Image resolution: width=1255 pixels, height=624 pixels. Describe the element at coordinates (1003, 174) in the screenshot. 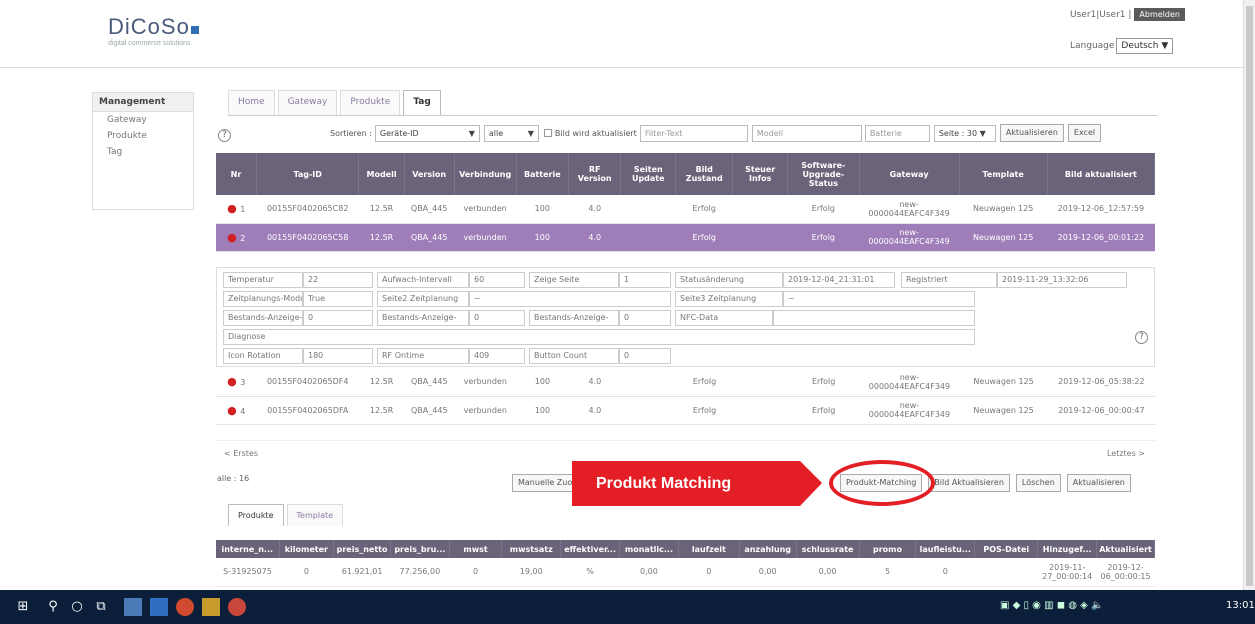

I see `col-header: Template` at that location.